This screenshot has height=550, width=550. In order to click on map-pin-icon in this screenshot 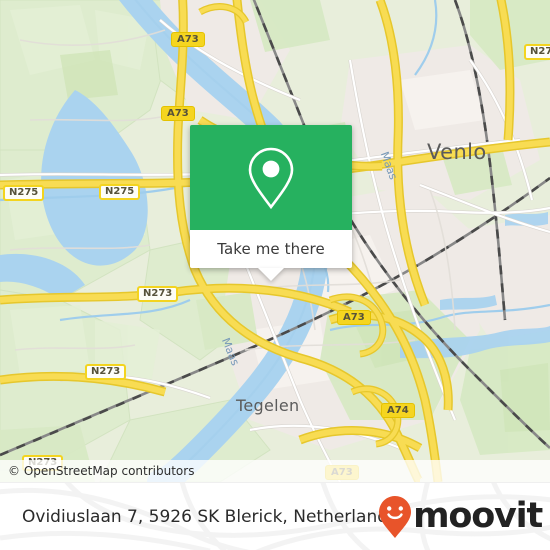, I will do `click(271, 178)`.